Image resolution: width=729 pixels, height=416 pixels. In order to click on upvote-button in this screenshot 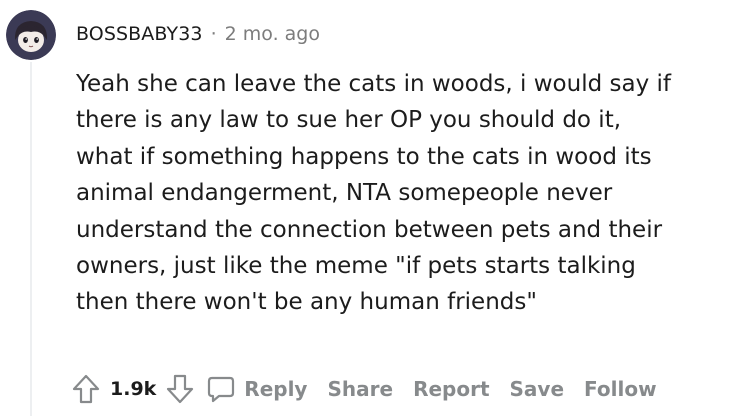, I will do `click(86, 389)`.